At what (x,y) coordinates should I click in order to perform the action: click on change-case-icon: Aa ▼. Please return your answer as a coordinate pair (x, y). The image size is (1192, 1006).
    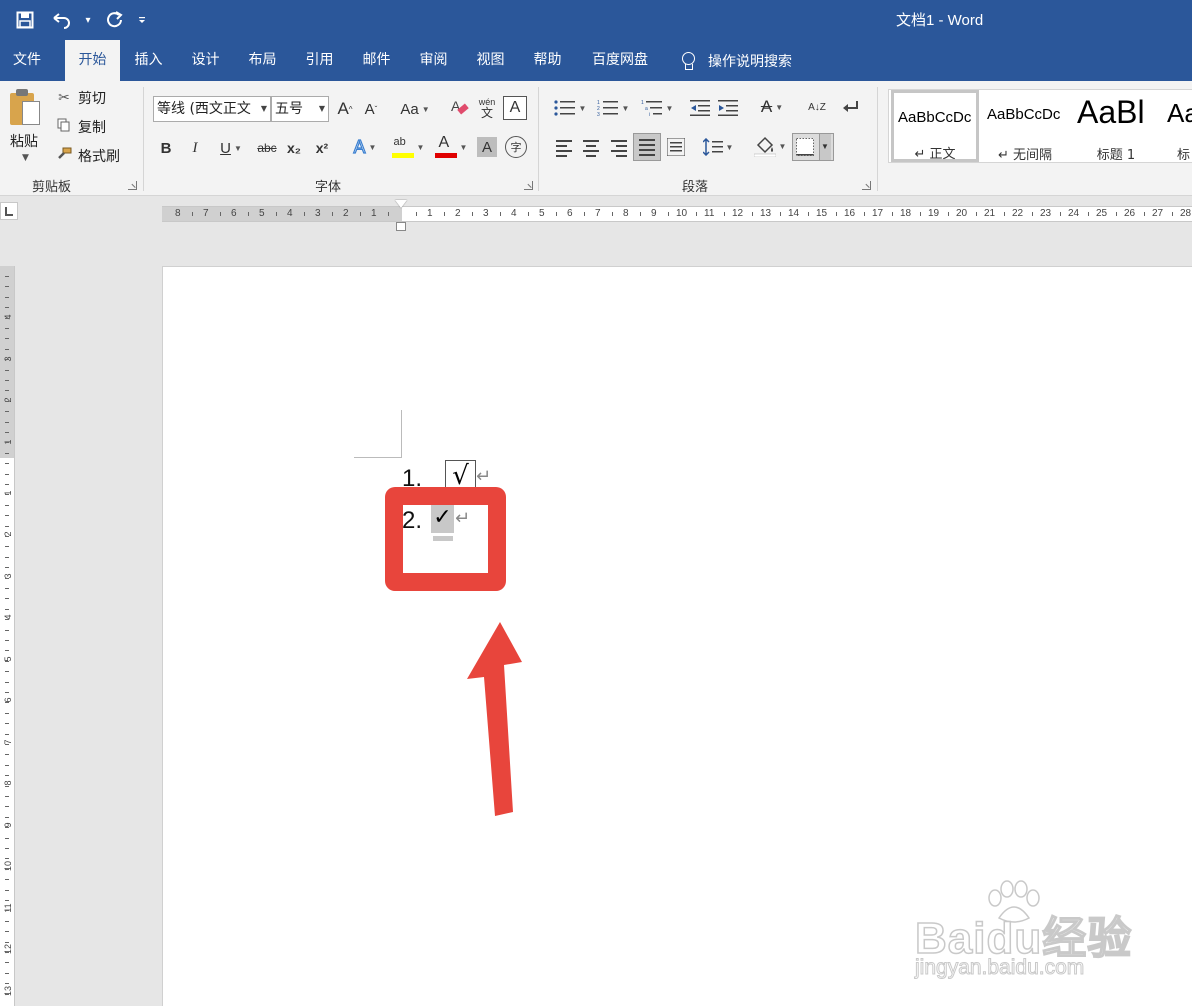
    Looking at the image, I should click on (415, 109).